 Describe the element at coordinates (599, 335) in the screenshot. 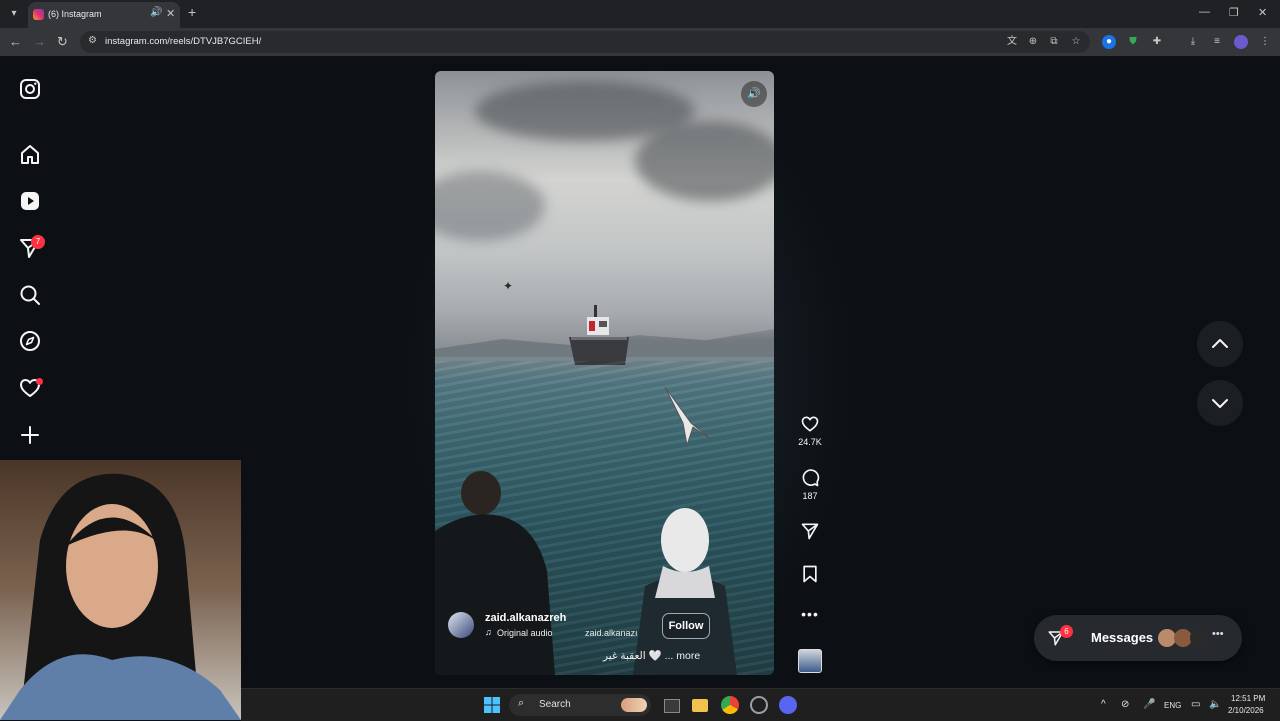

I see `cargo-ship-image` at that location.